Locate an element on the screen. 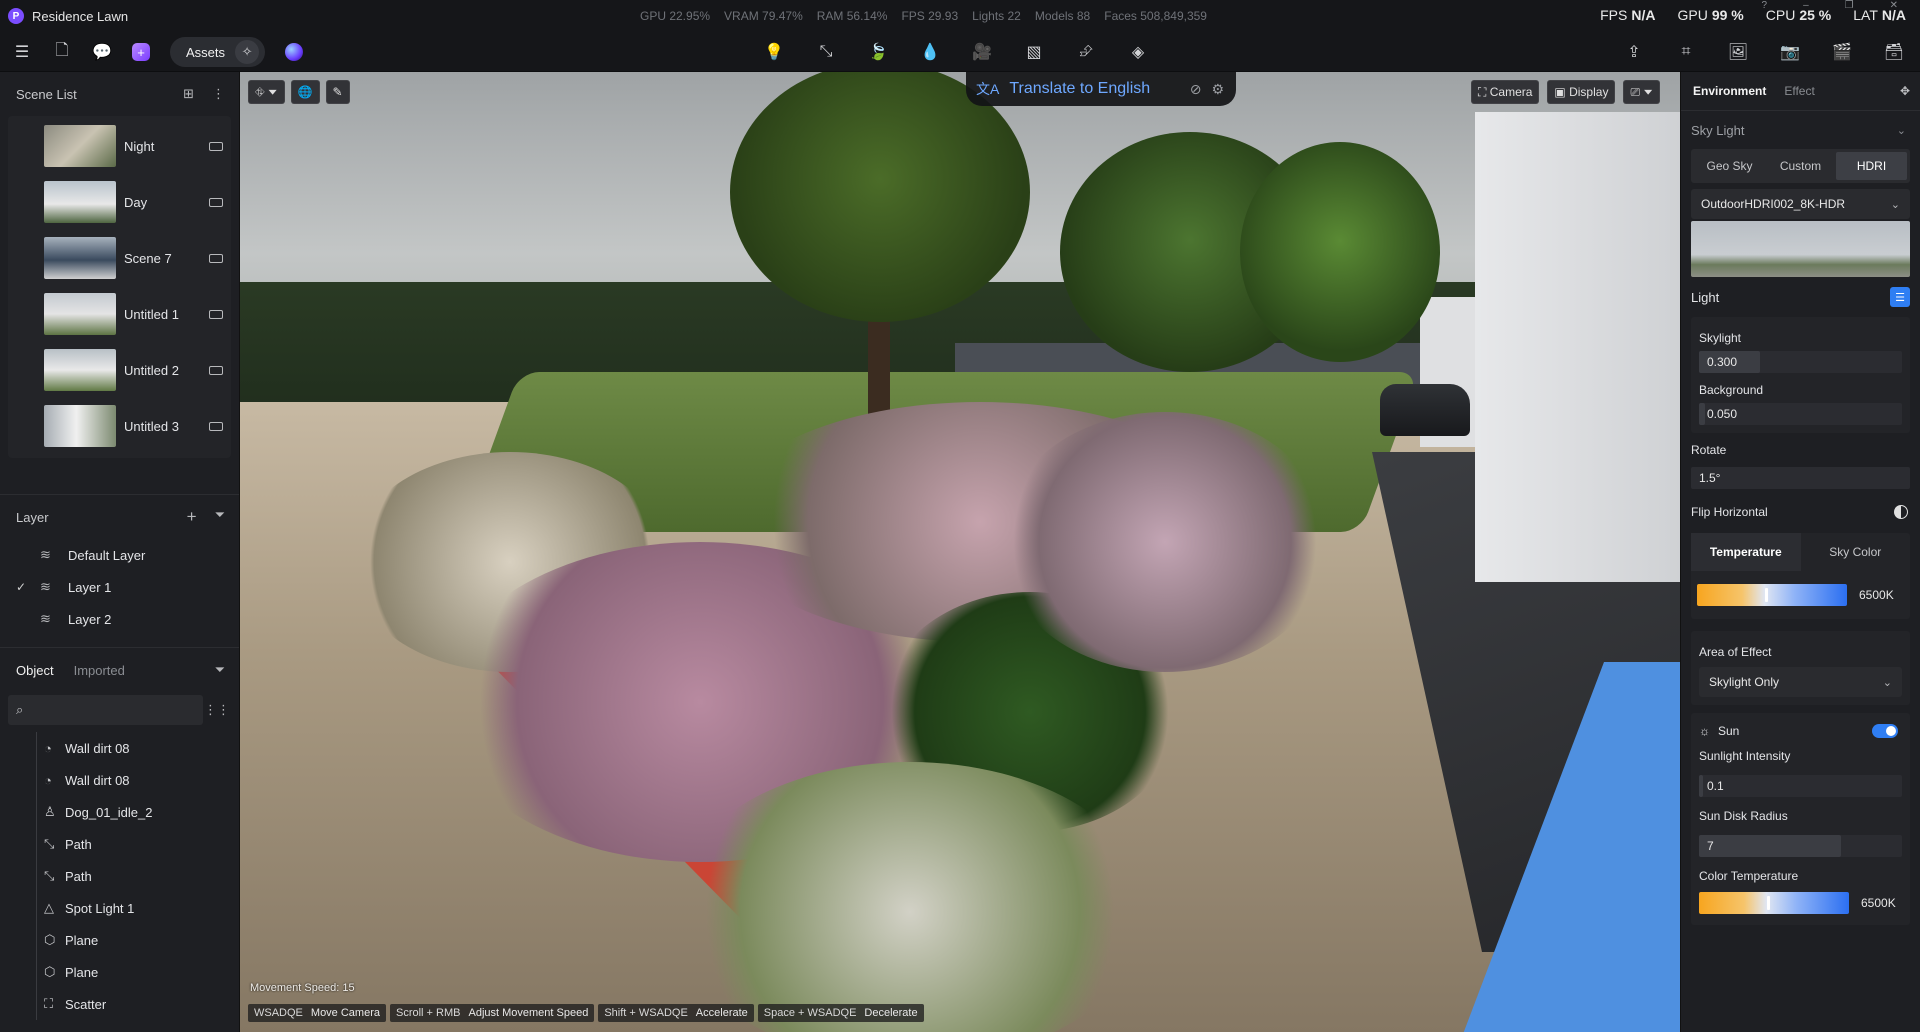 The image size is (1920, 1032). temperature-slider is located at coordinates (1772, 595).